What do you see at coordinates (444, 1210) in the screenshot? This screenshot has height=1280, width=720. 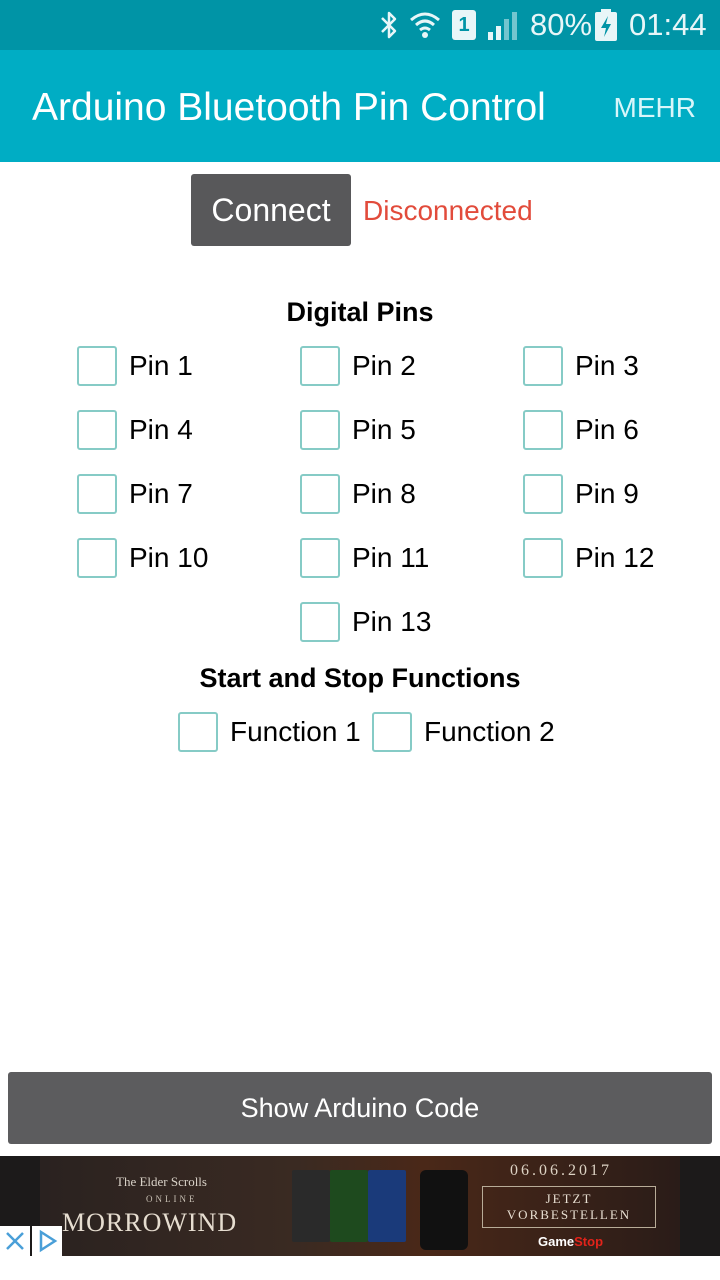 I see `tshirt-image` at bounding box center [444, 1210].